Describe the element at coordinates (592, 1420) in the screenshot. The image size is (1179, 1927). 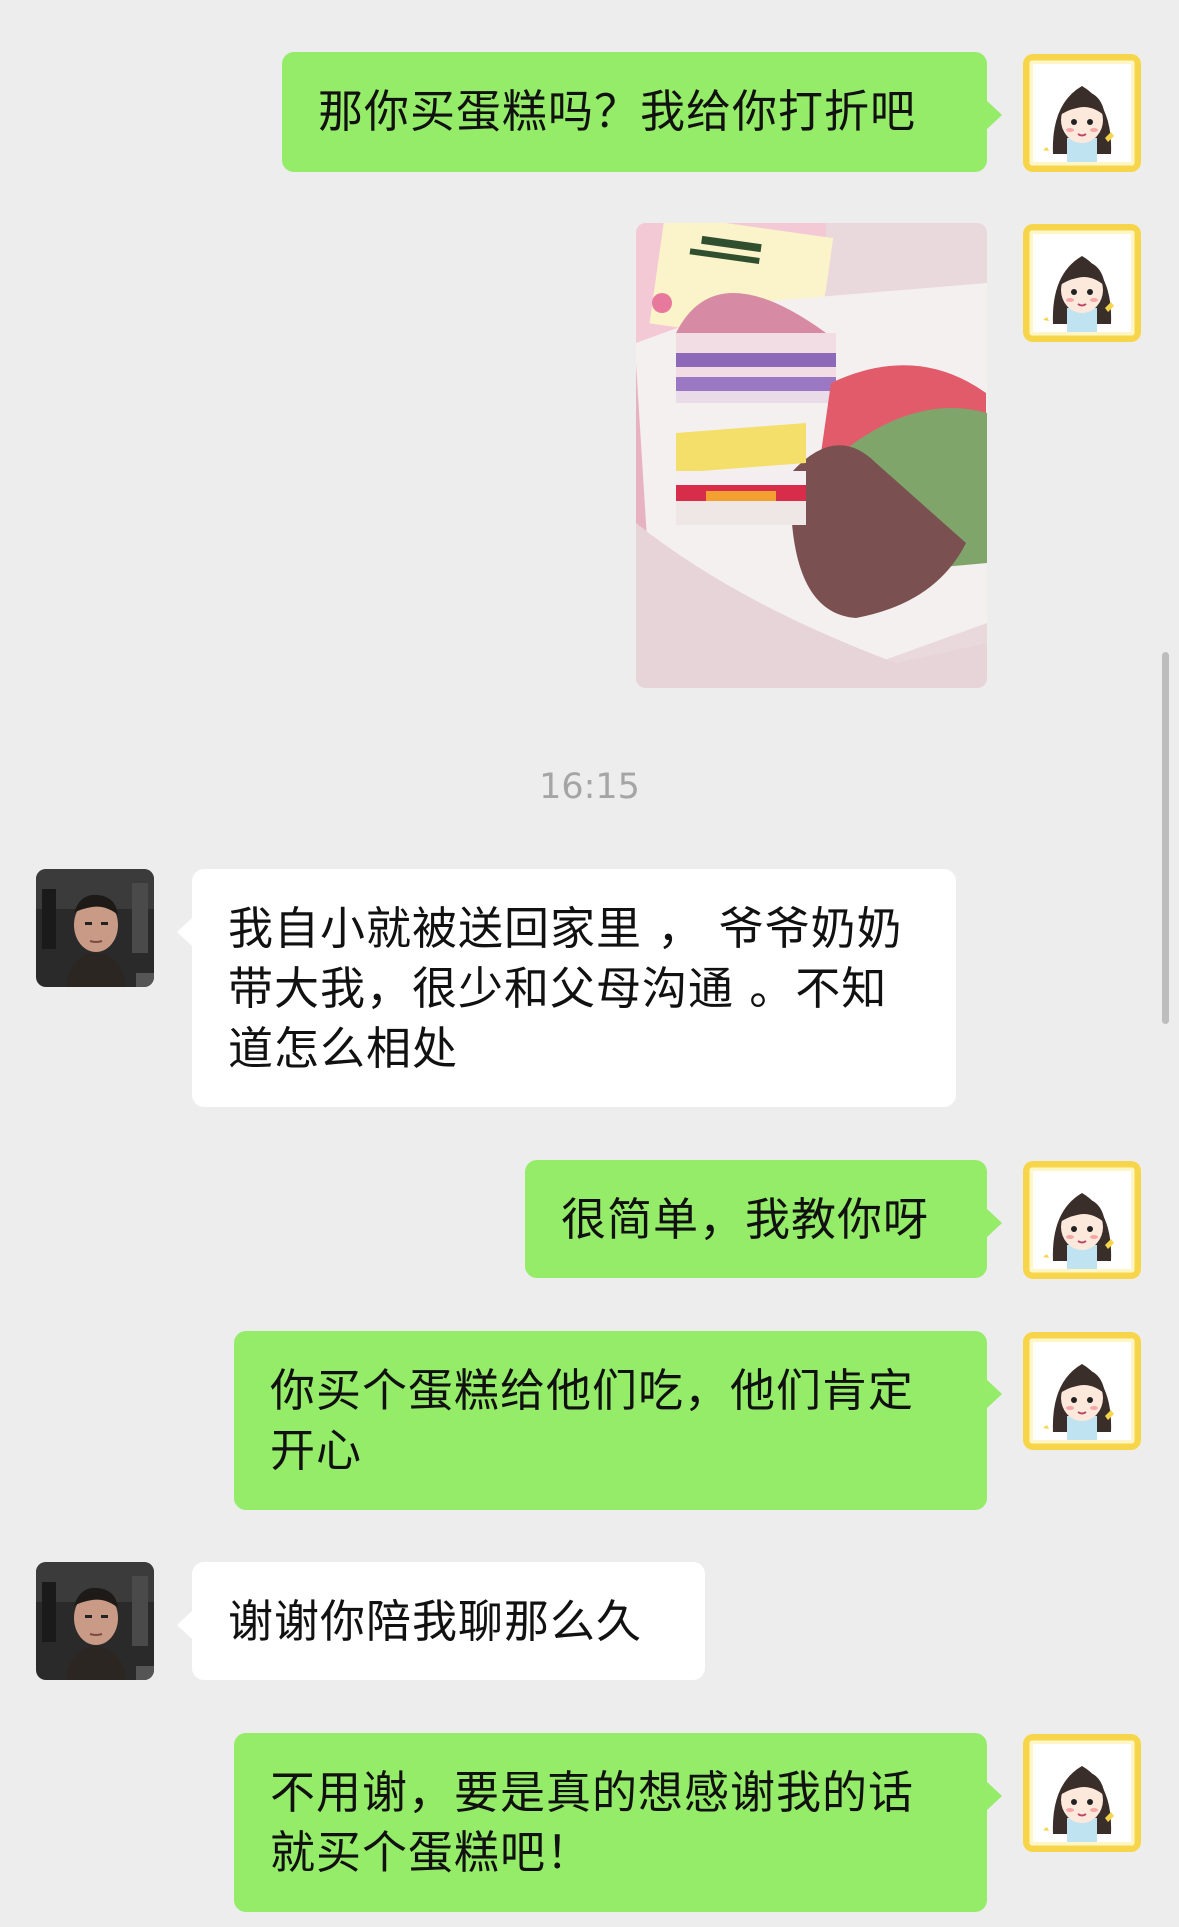
I see `message-text: 你买个蛋糕给他们吃，他们肯定开心` at that location.